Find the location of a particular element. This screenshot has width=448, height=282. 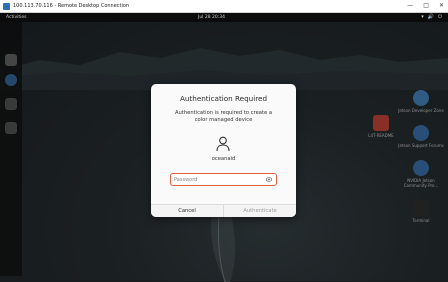

password-field is located at coordinates (223, 179).